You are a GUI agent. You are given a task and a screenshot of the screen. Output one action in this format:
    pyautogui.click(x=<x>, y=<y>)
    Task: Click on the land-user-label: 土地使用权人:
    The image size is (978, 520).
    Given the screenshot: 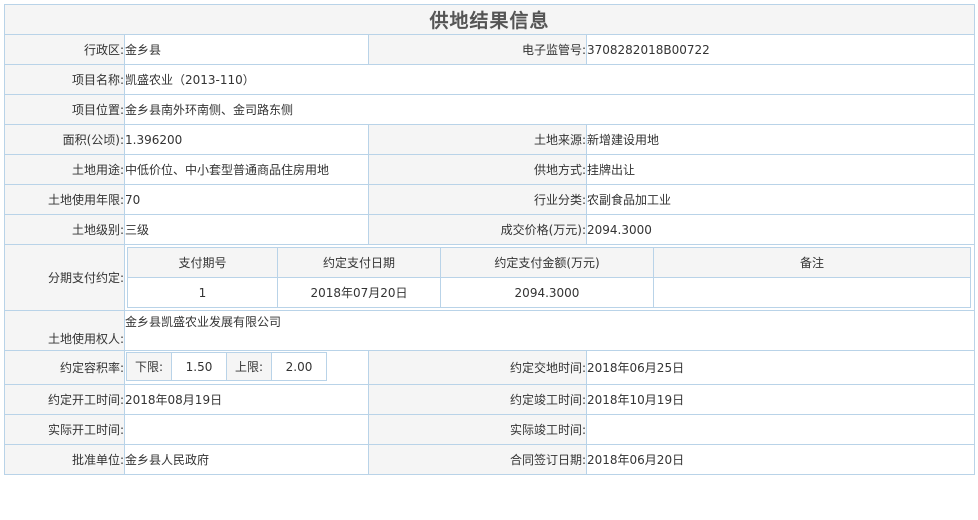 What is the action you would take?
    pyautogui.click(x=64, y=330)
    